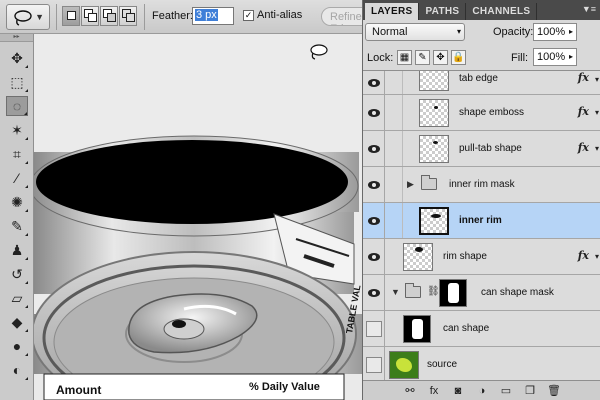 The image size is (600, 400). I want to click on flyout-indicator, so click(25, 113).